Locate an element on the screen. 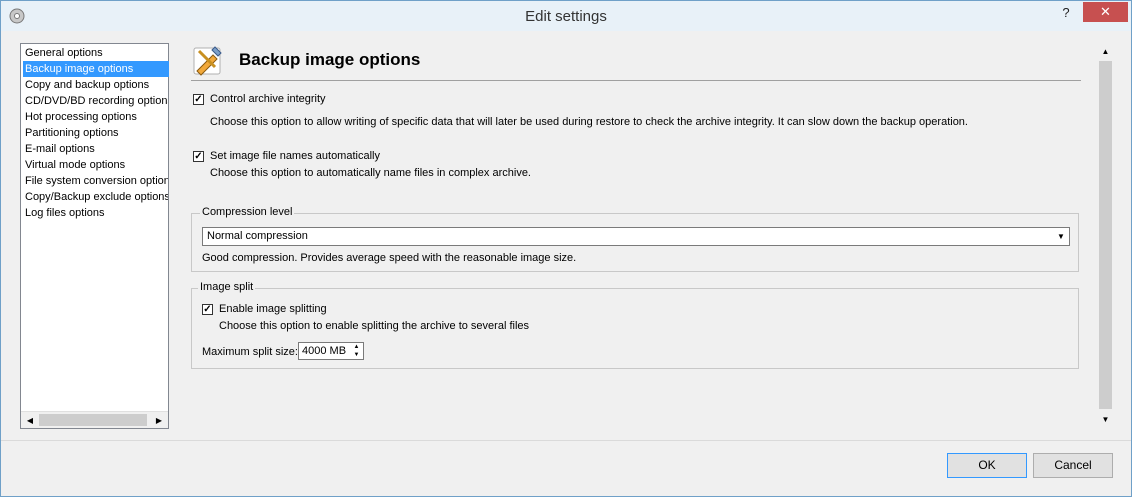 The height and width of the screenshot is (497, 1132). max-split-size-value: 4000 MB is located at coordinates (324, 351).